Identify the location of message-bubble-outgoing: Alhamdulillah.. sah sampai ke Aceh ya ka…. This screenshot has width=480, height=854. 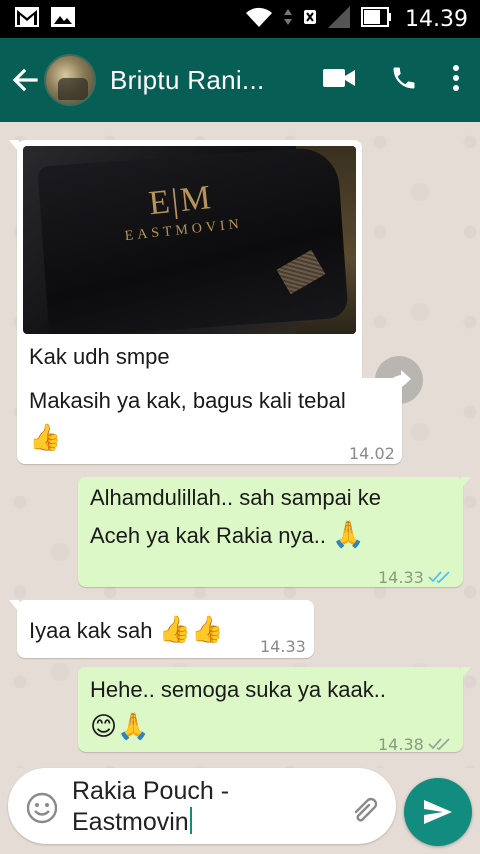
(274, 532).